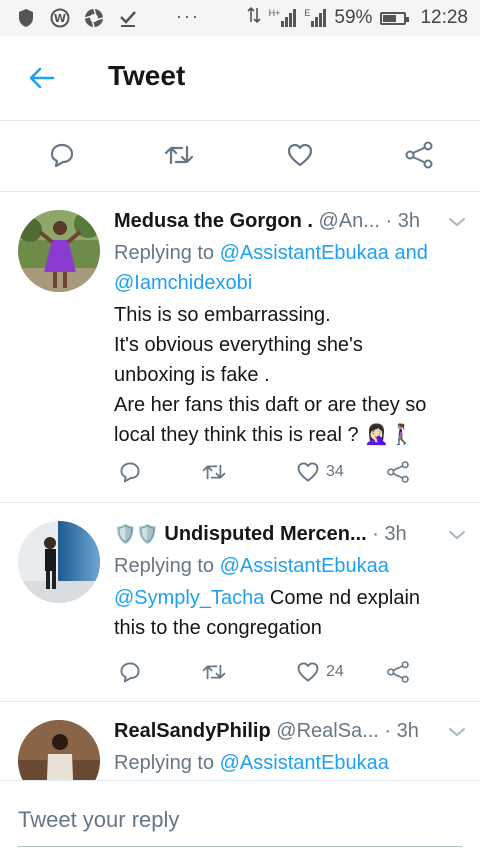  Describe the element at coordinates (240, 156) in the screenshot. I see `tweet-action-bar` at that location.